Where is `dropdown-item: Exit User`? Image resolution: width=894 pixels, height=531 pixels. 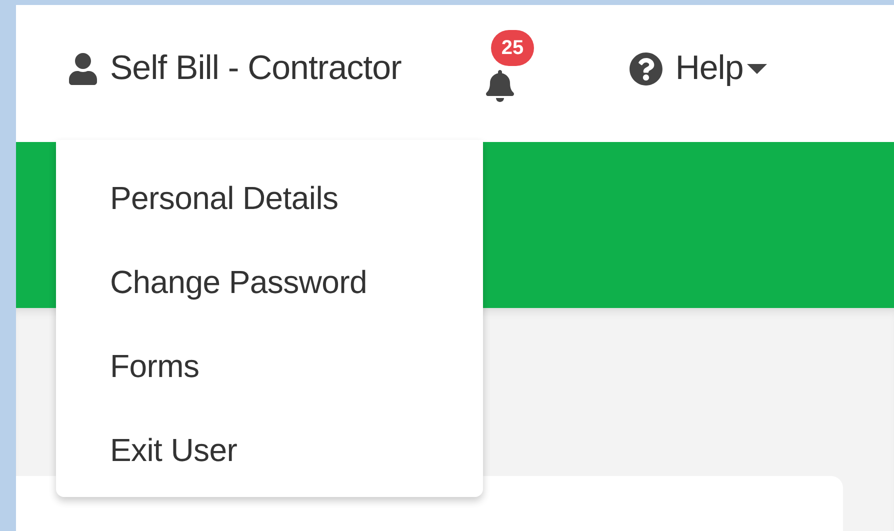 dropdown-item: Exit User is located at coordinates (269, 450).